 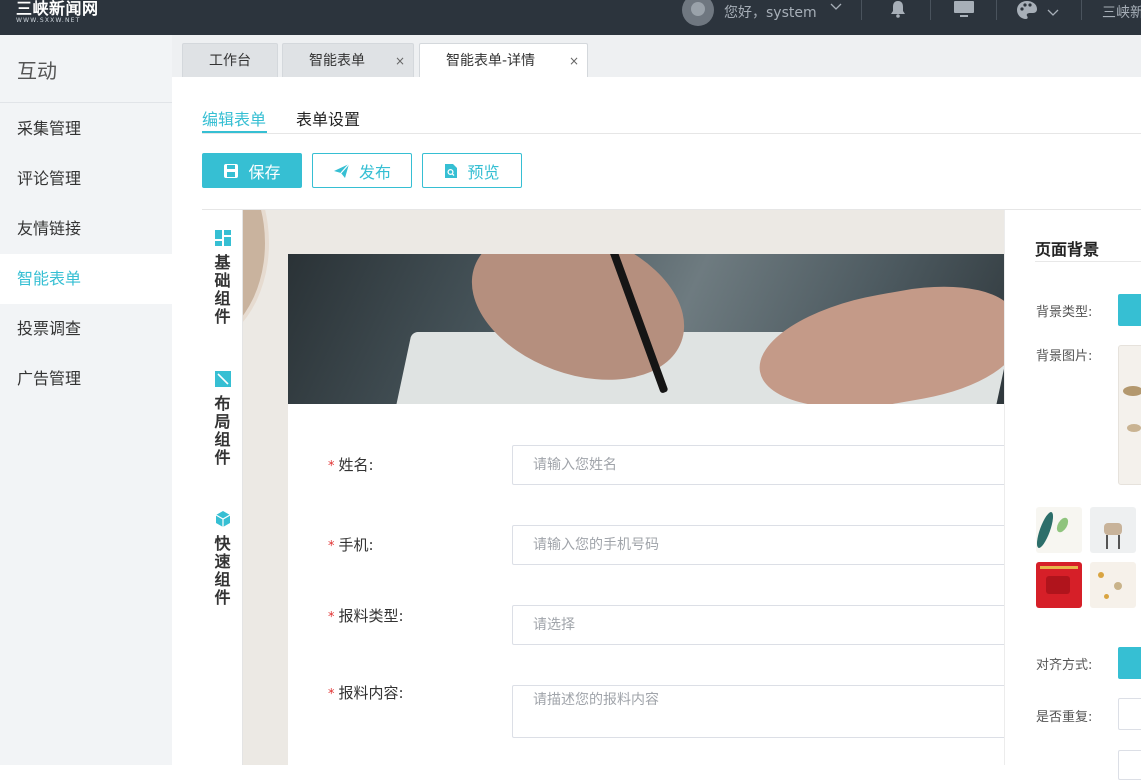 What do you see at coordinates (86, 102) in the screenshot?
I see `sidebar-divider` at bounding box center [86, 102].